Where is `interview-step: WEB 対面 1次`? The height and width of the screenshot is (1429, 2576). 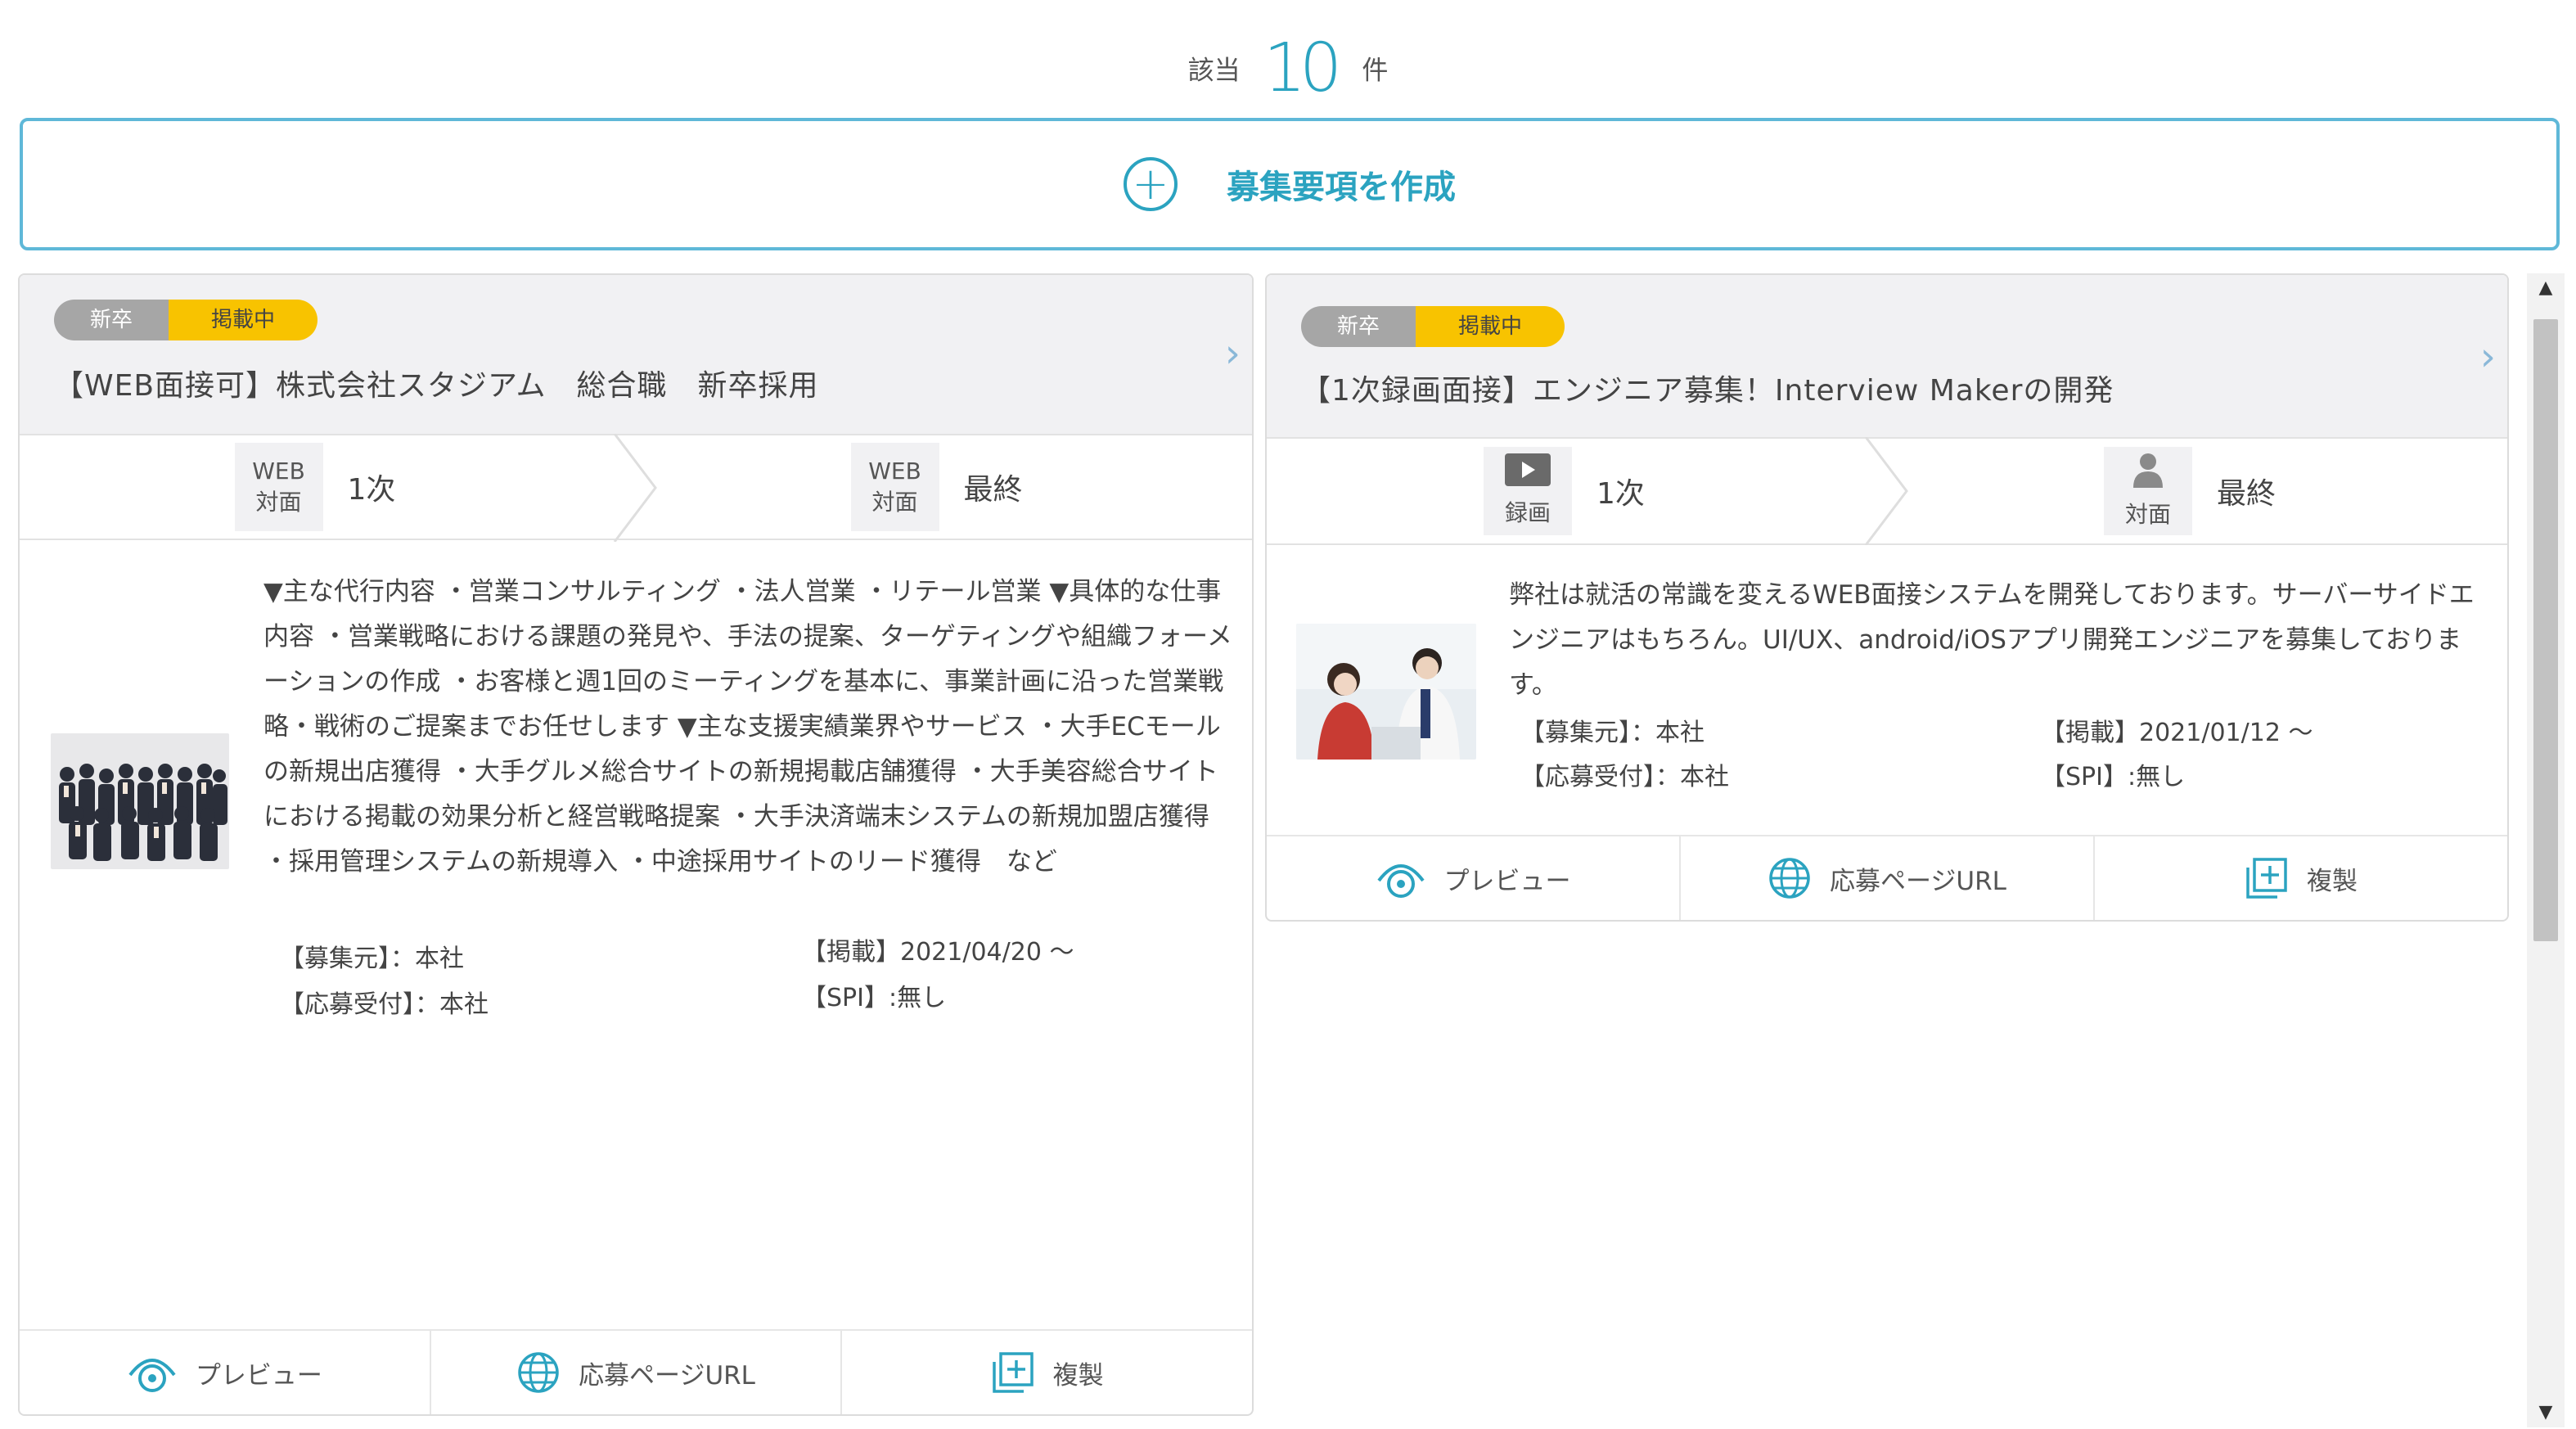 interview-step: WEB 対面 1次 is located at coordinates (339, 488).